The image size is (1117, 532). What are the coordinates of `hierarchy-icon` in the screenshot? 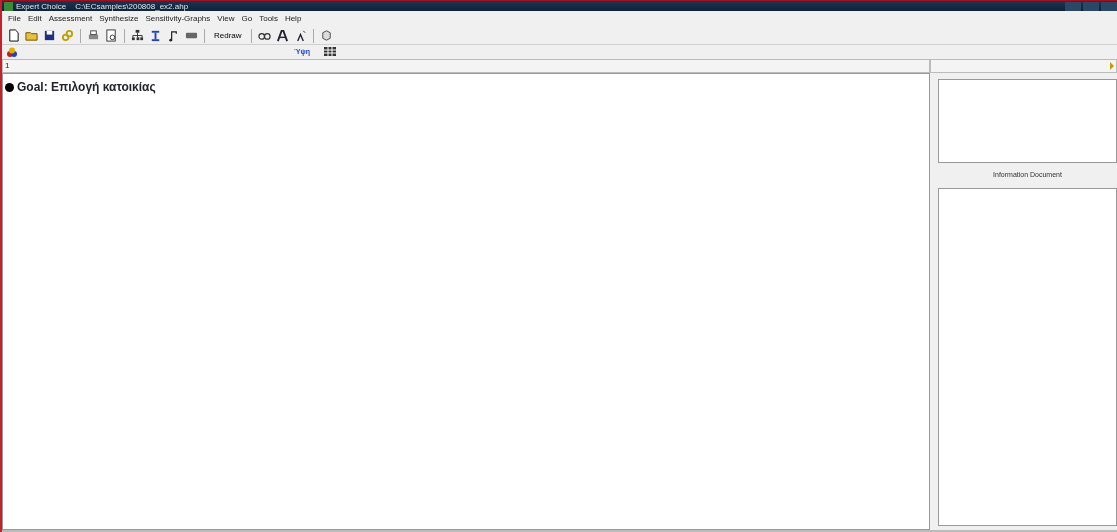 It's located at (137, 35).